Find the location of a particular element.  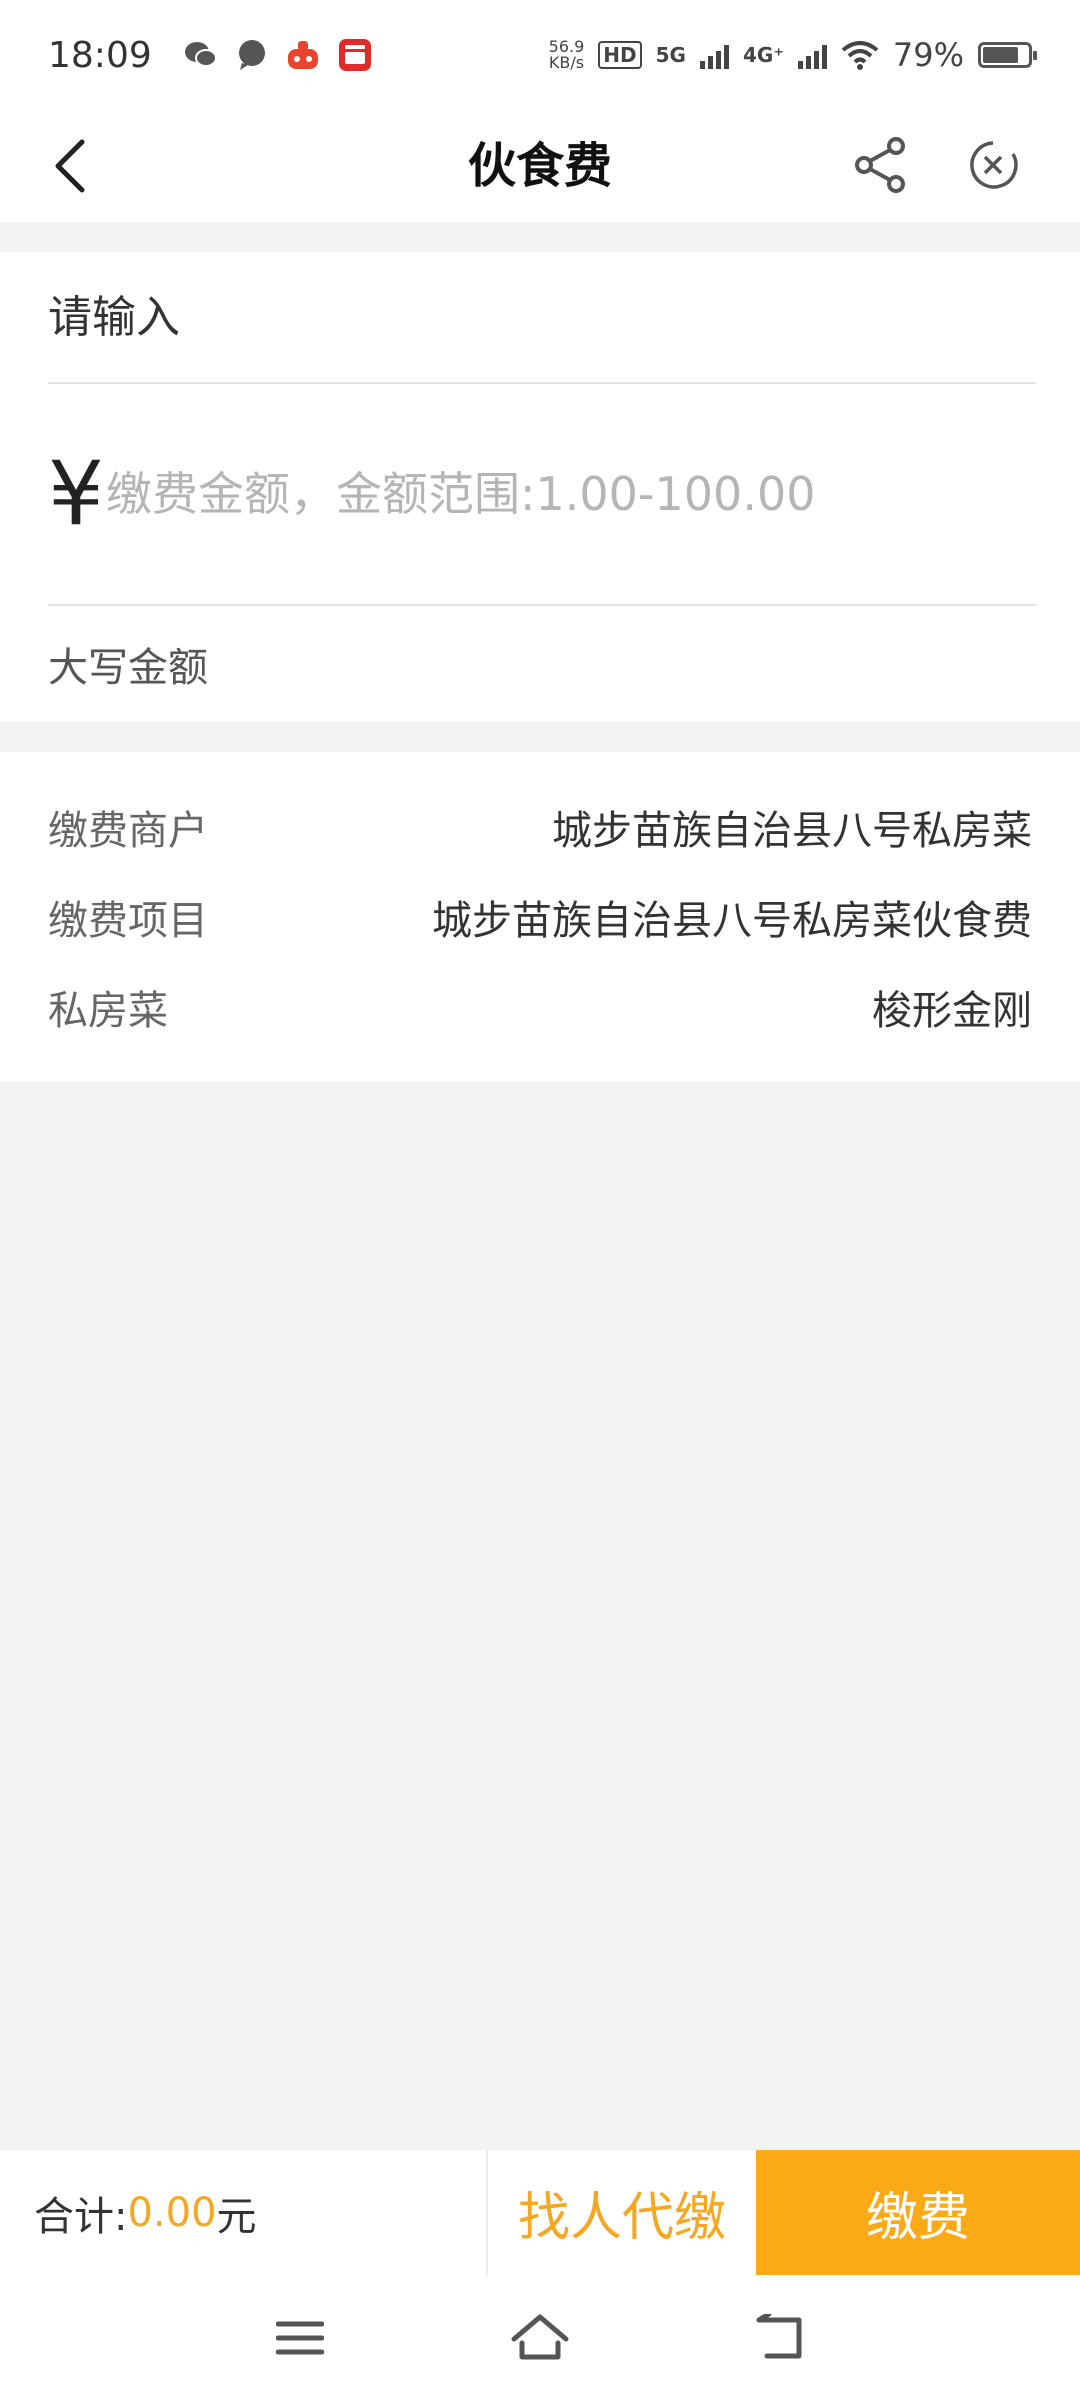

info-row-dish: 私房菜 梭形金刚 is located at coordinates (540, 1007).